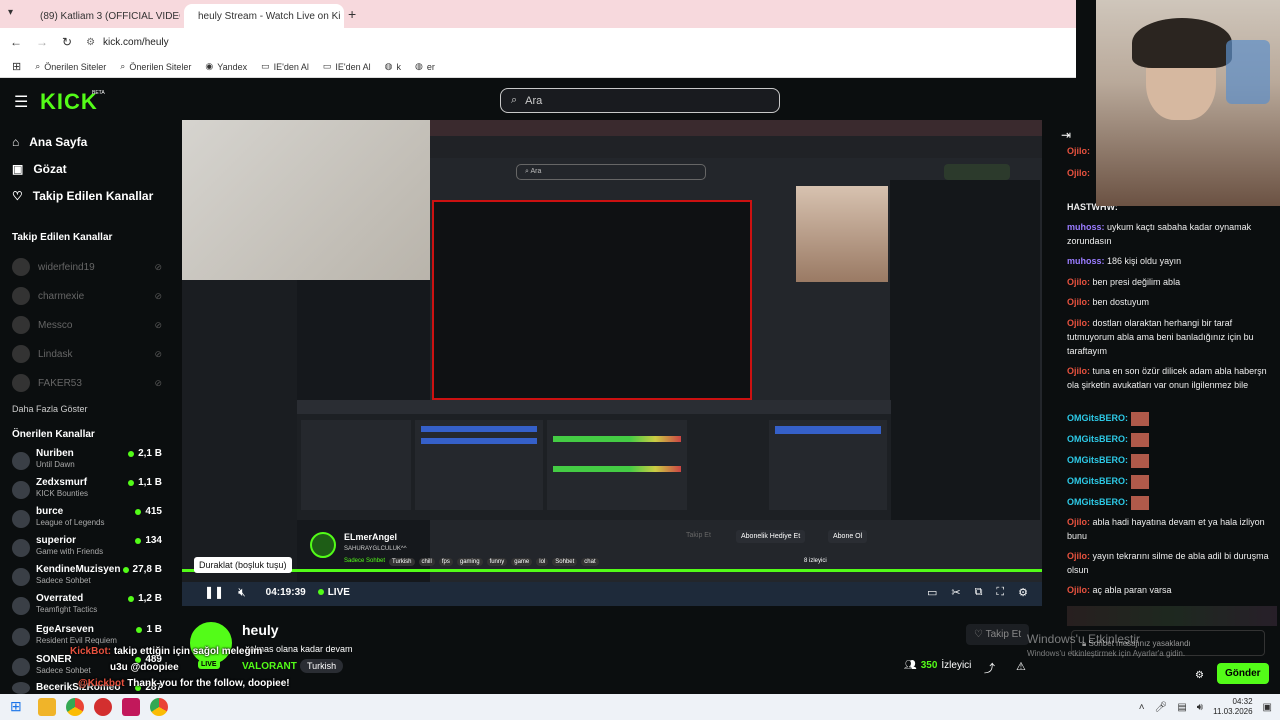 Image resolution: width=1280 pixels, height=720 pixels. I want to click on clock: 04:32 11.03.2026, so click(1232, 707).